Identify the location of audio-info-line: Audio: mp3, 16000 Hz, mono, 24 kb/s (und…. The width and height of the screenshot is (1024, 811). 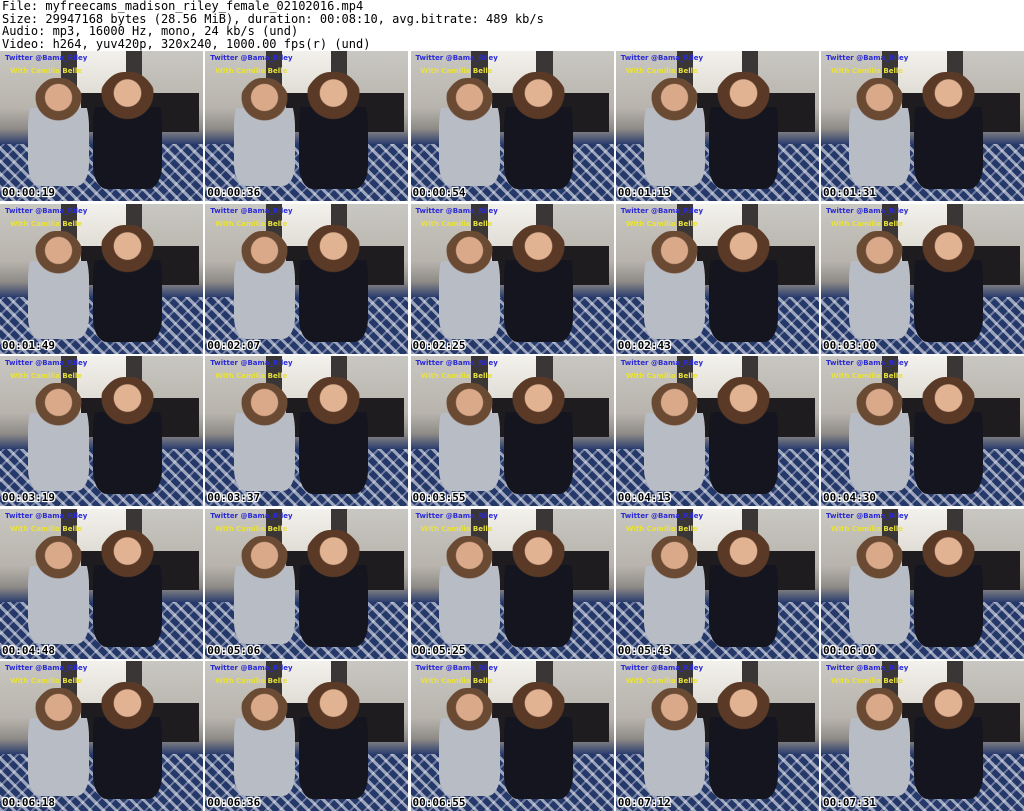
(150, 31).